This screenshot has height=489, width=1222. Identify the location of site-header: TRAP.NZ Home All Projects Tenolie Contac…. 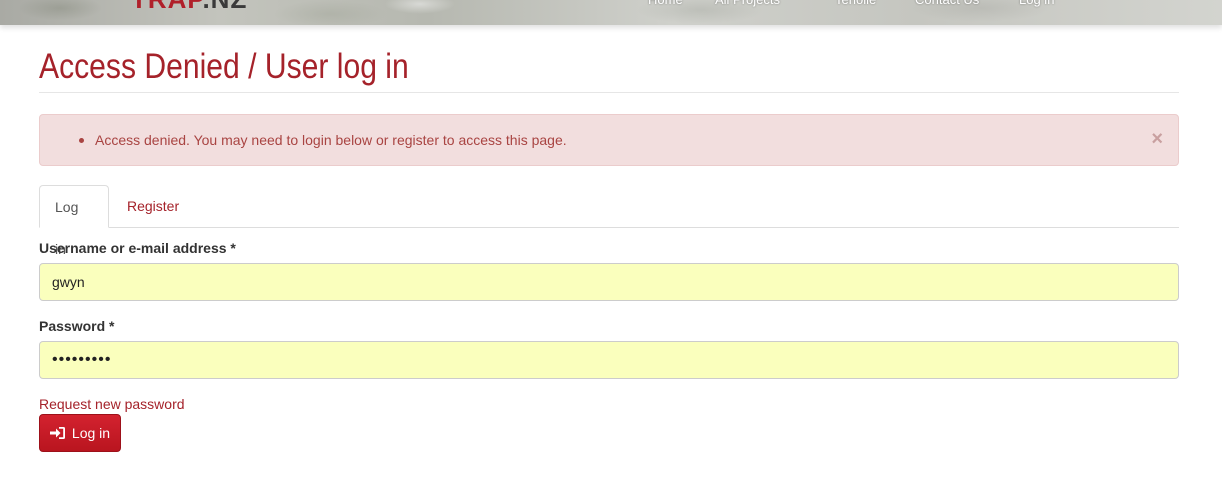
(611, 12).